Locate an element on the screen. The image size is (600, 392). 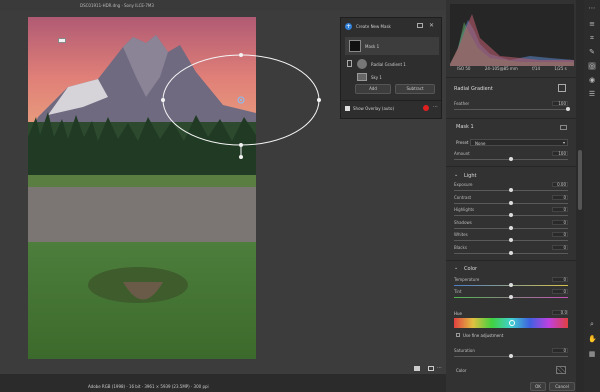
more-icon: ⋯ is located at coordinates (592, 8).